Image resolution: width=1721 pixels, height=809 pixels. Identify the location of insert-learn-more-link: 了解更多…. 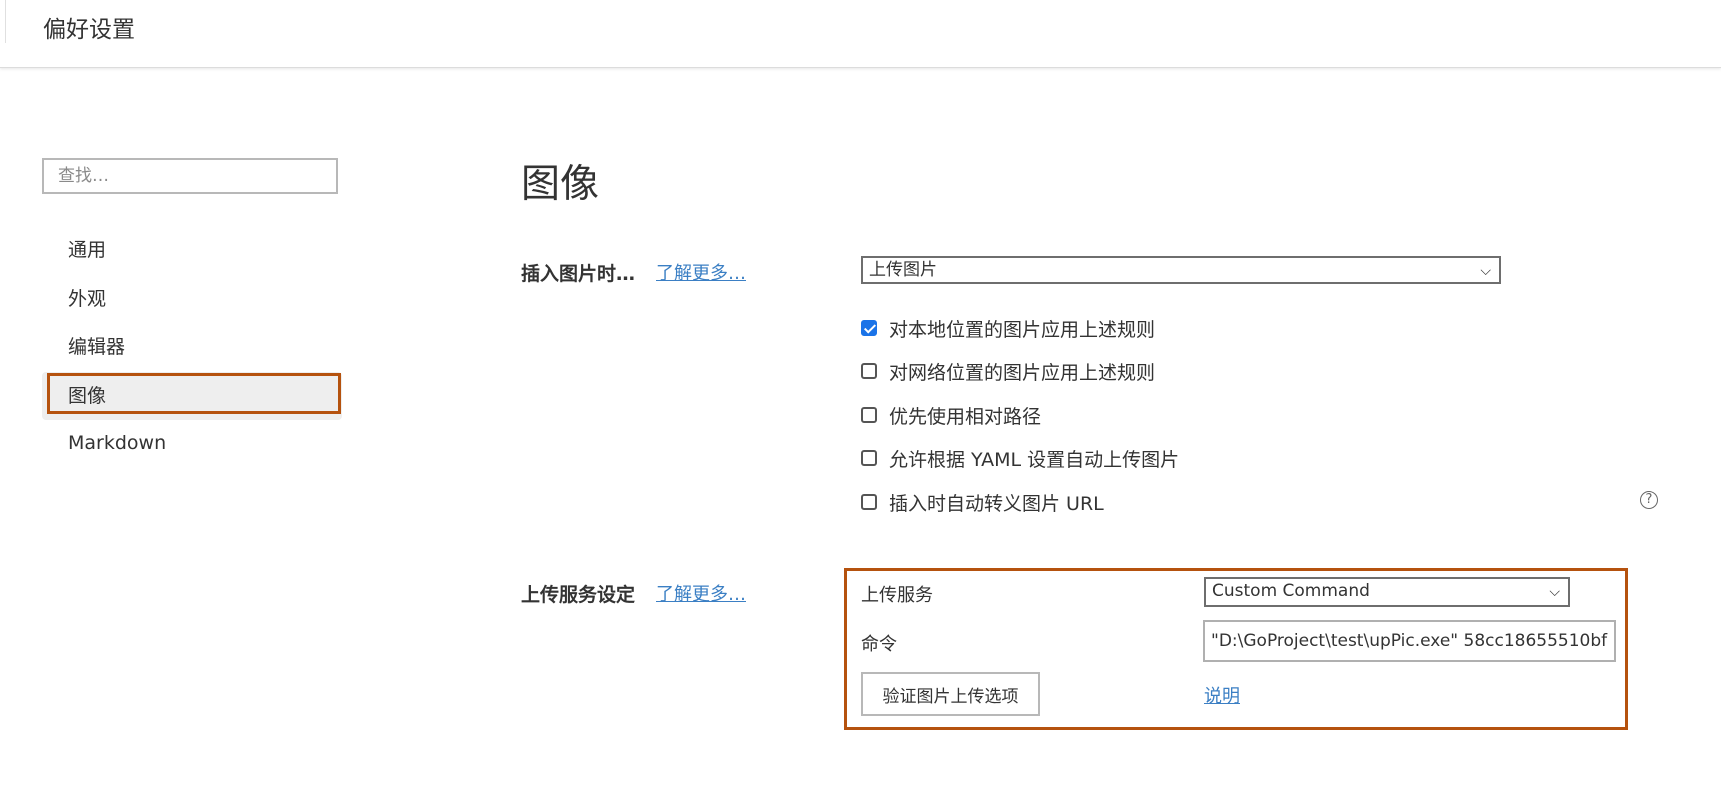
(701, 272).